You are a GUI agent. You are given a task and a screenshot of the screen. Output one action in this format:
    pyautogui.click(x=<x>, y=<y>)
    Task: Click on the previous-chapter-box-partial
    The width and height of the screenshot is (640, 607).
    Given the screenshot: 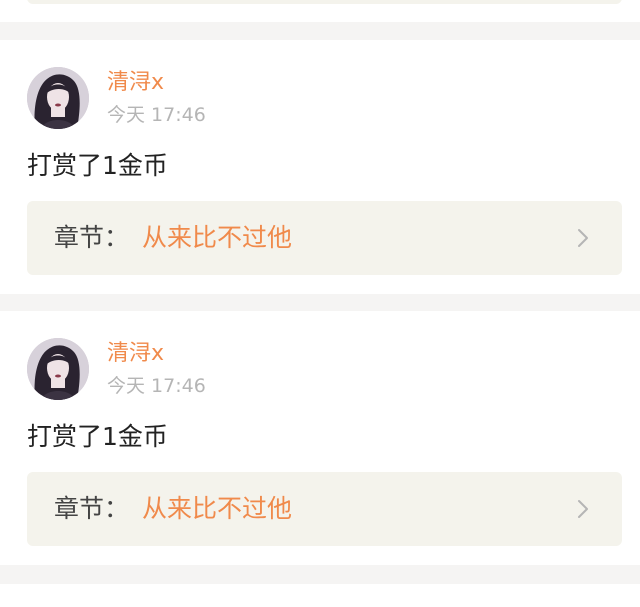 What is the action you would take?
    pyautogui.click(x=324, y=2)
    